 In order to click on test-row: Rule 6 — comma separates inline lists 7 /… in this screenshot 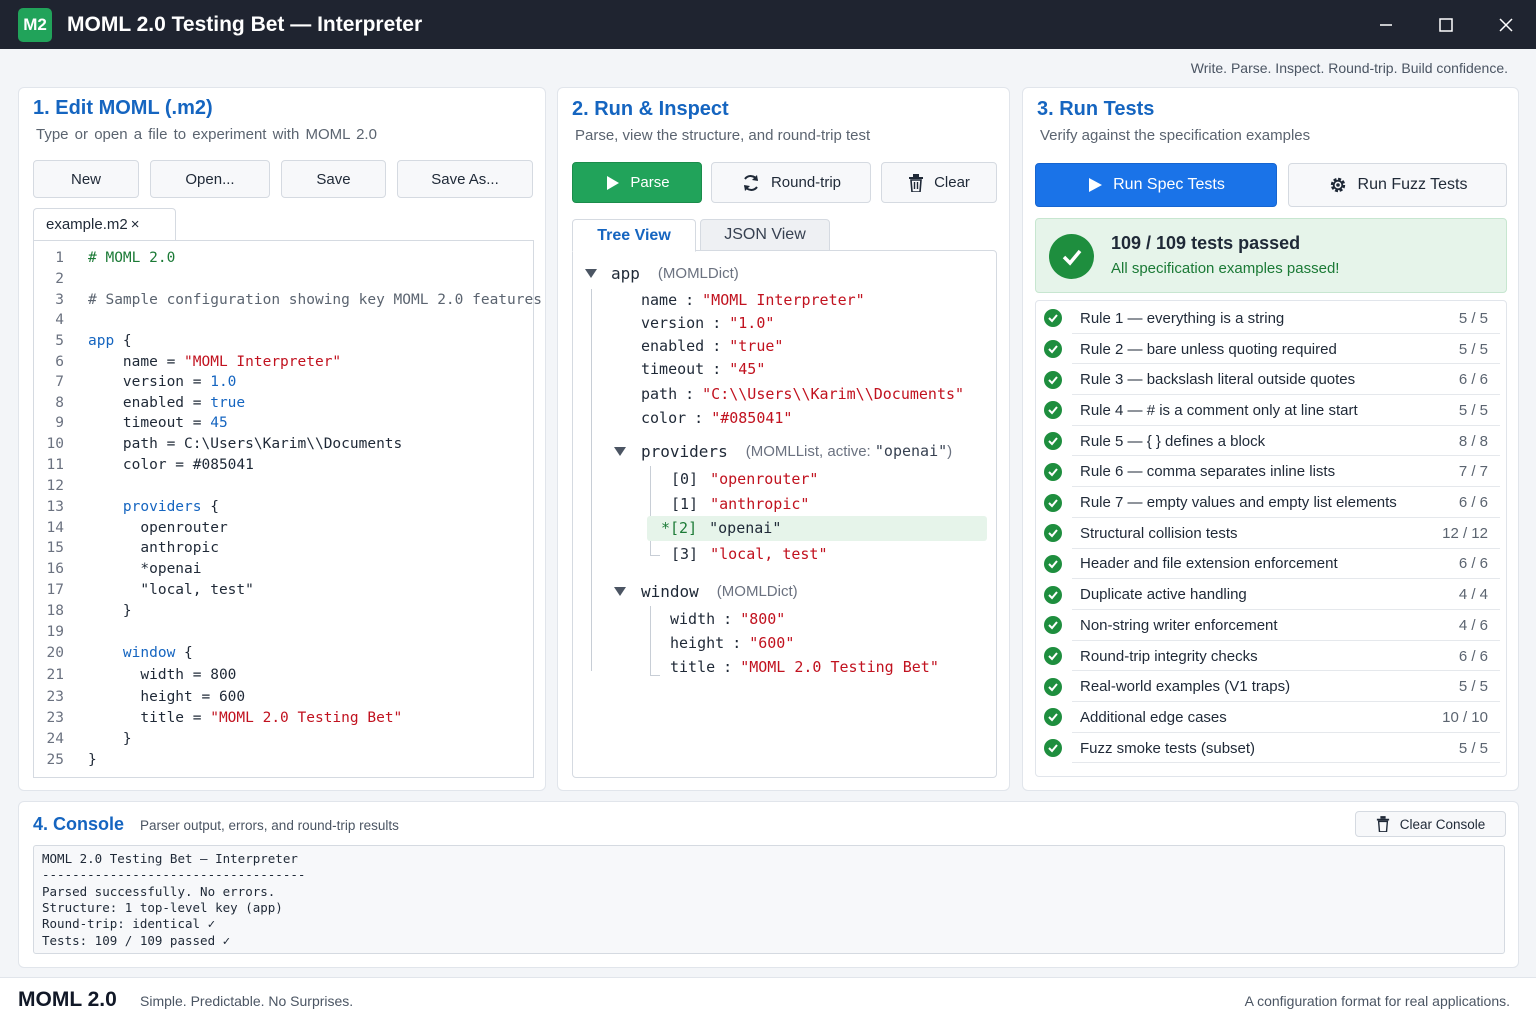, I will do `click(1271, 472)`.